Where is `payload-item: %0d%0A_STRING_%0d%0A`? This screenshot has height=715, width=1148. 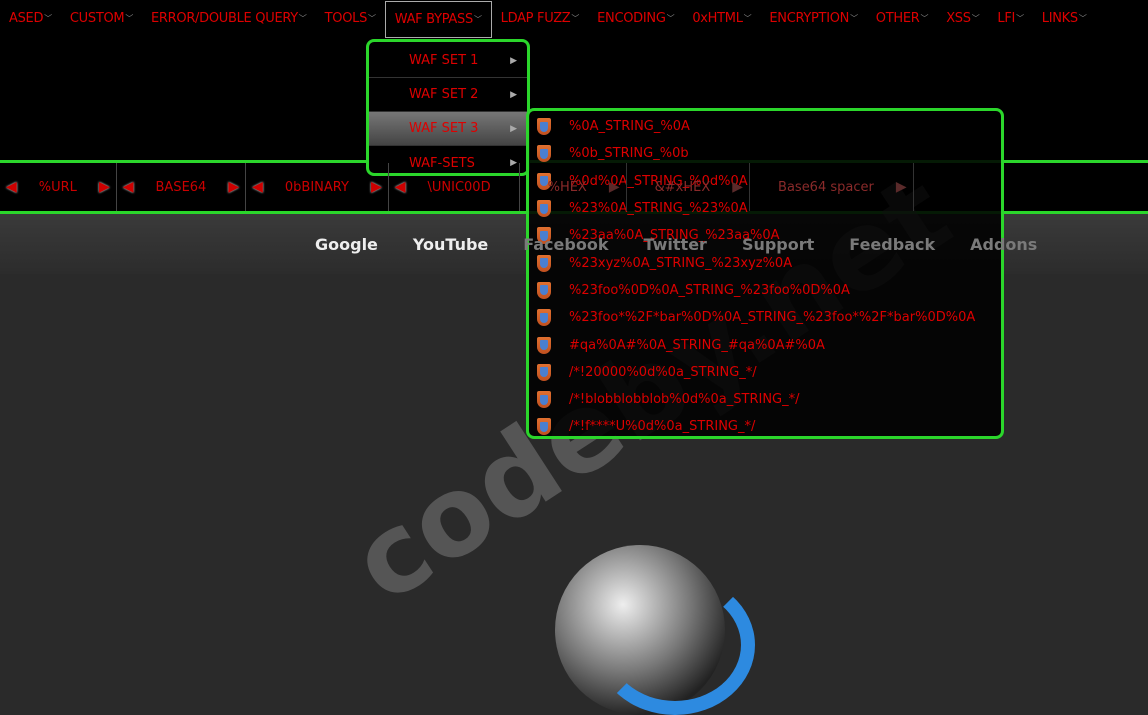
payload-item: %0d%0A_STRING_%0d%0A is located at coordinates (765, 181).